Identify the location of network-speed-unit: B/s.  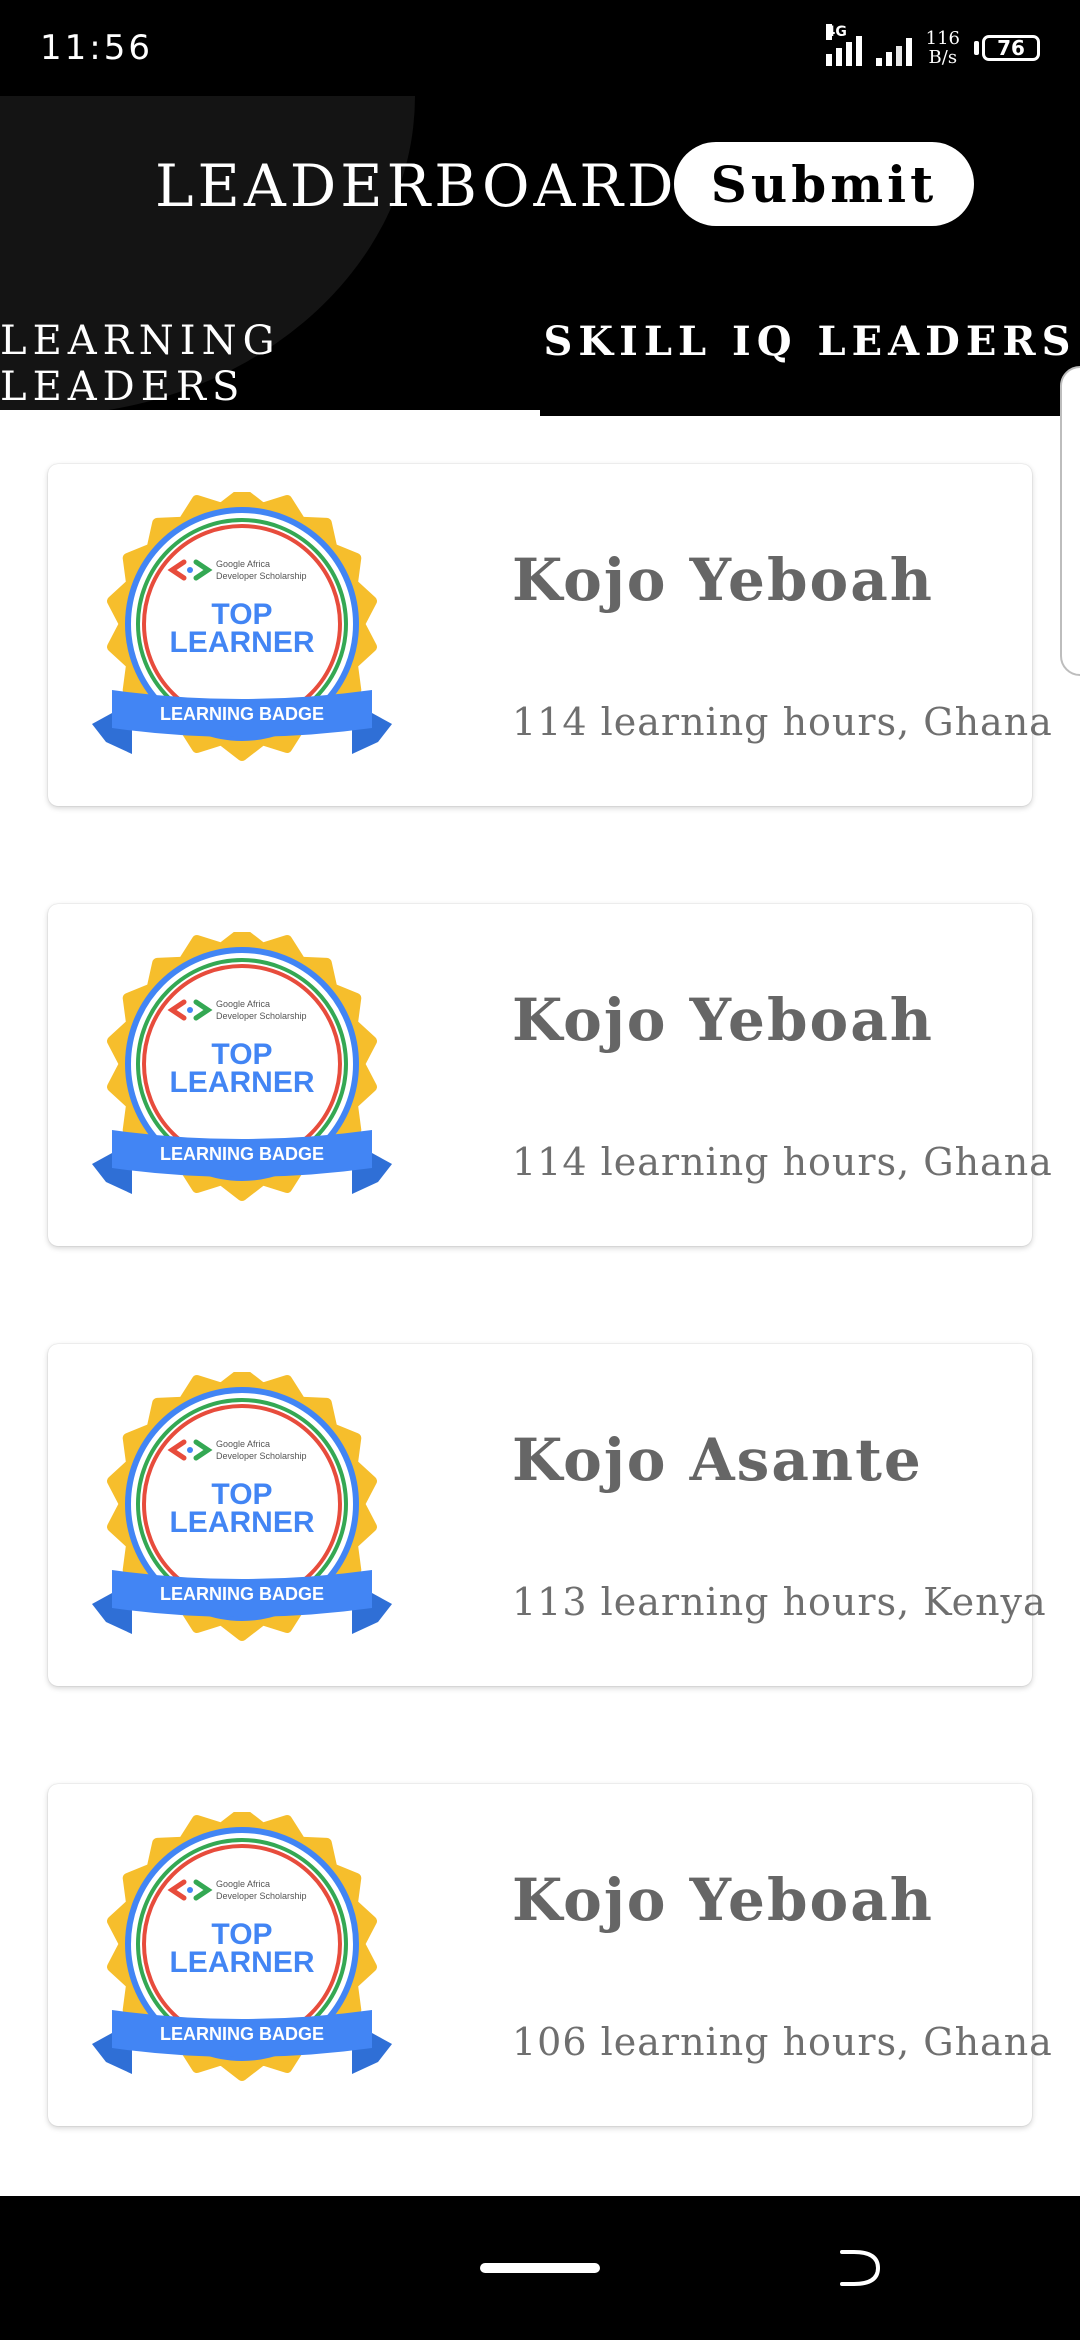
(943, 57).